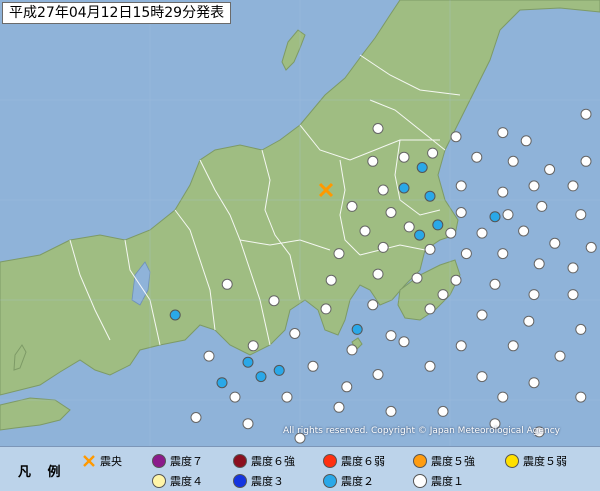 The width and height of the screenshot is (600, 491). Describe the element at coordinates (453, 461) in the screenshot. I see `legend-label: 震度５強` at that location.